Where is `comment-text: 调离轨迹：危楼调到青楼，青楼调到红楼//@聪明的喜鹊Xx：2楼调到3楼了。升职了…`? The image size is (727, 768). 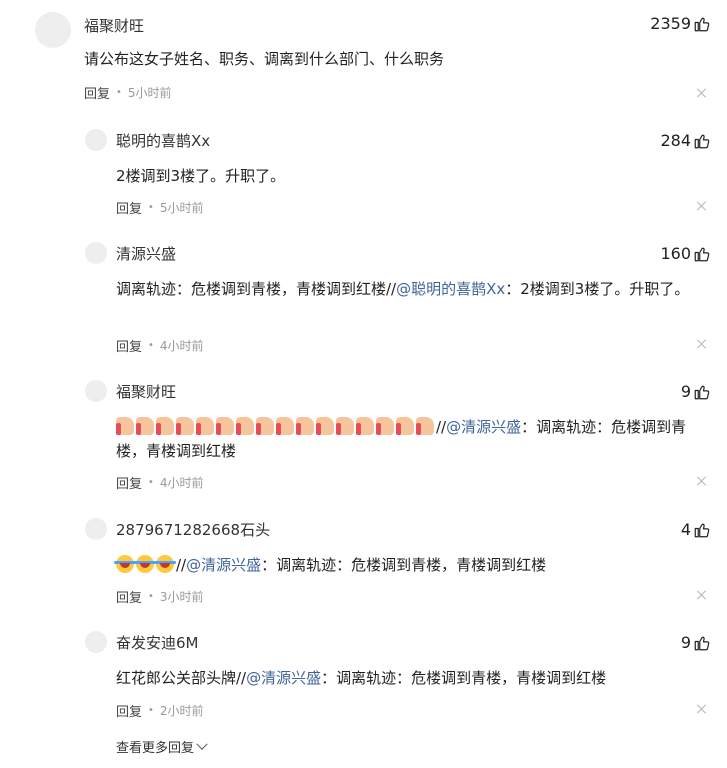 comment-text: 调离轨迹：危楼调到青楼，青楼调到红楼//@聪明的喜鹊Xx：2楼调到3楼了。升职了… is located at coordinates (408, 289).